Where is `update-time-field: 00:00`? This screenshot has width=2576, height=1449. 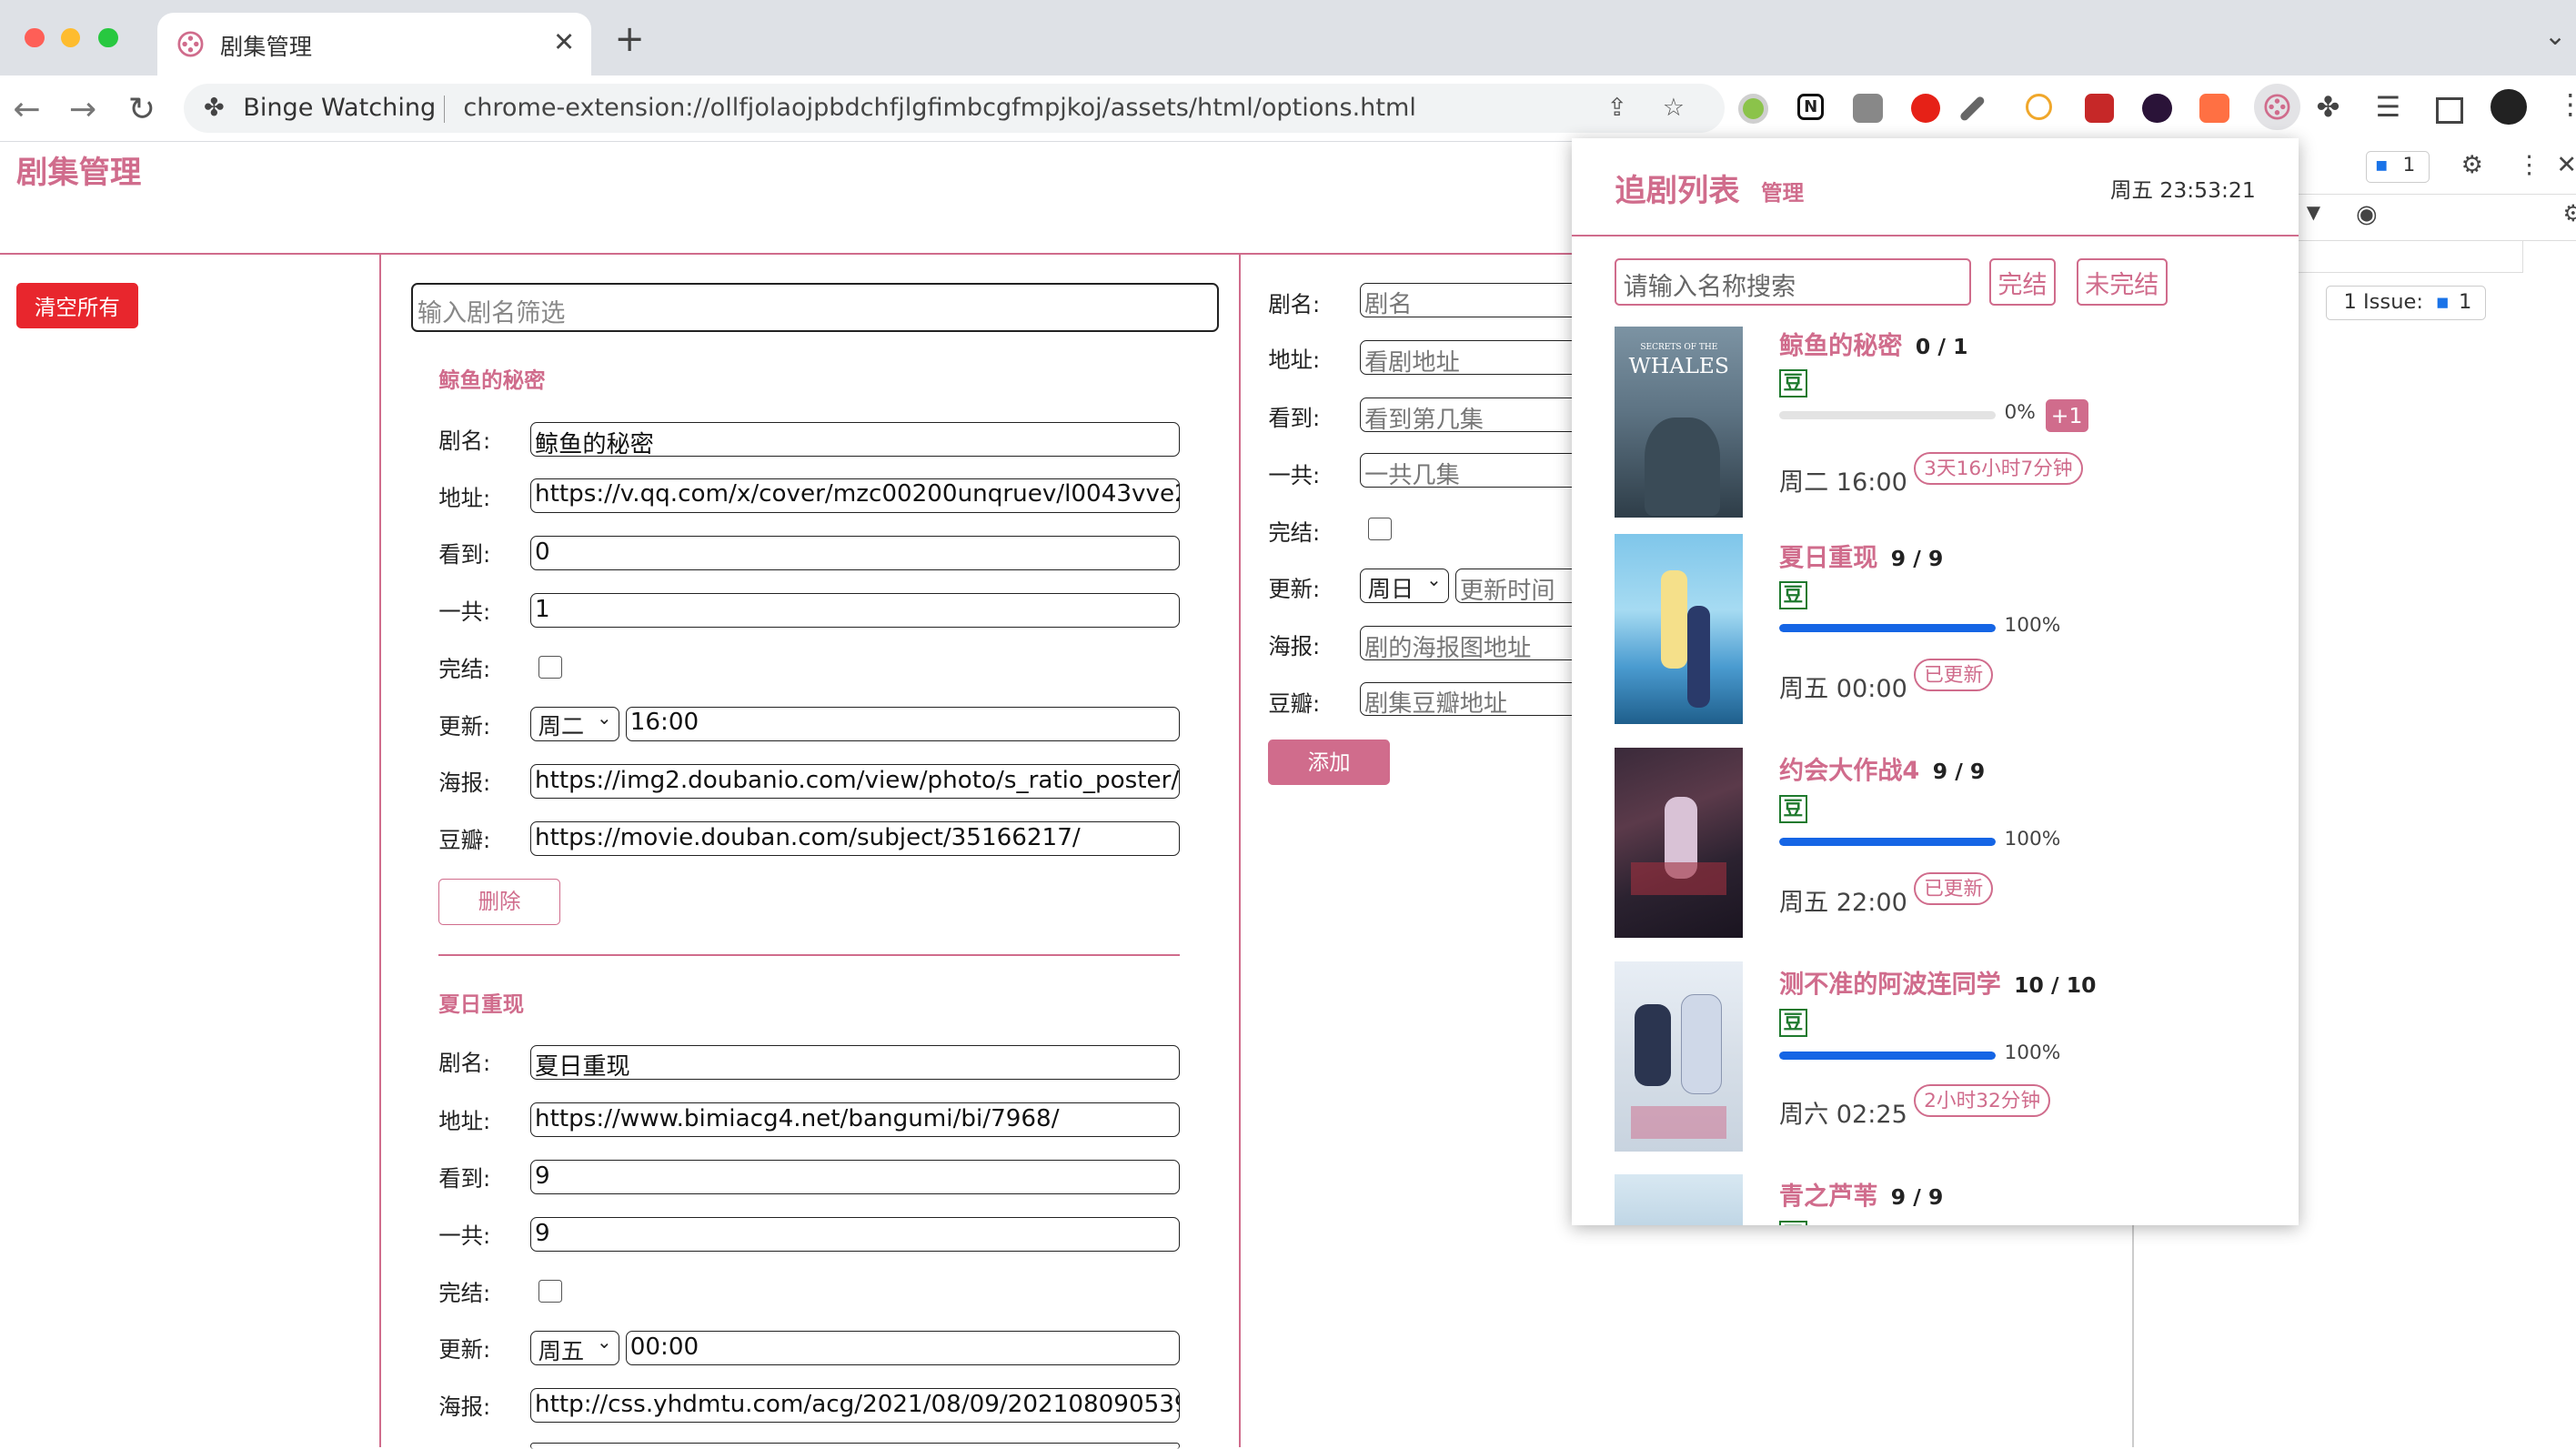
update-time-field: 00:00 is located at coordinates (903, 1347).